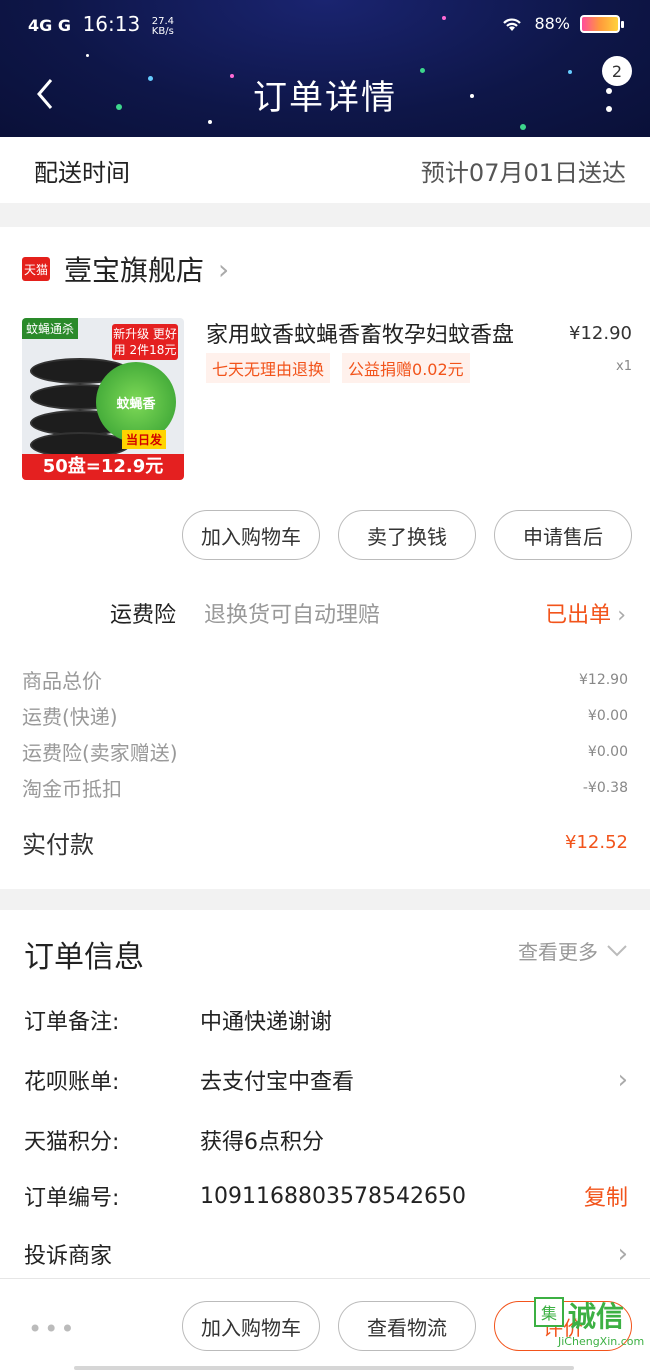 This screenshot has width=650, height=1372. Describe the element at coordinates (617, 950) in the screenshot. I see `chevron-down-icon` at that location.